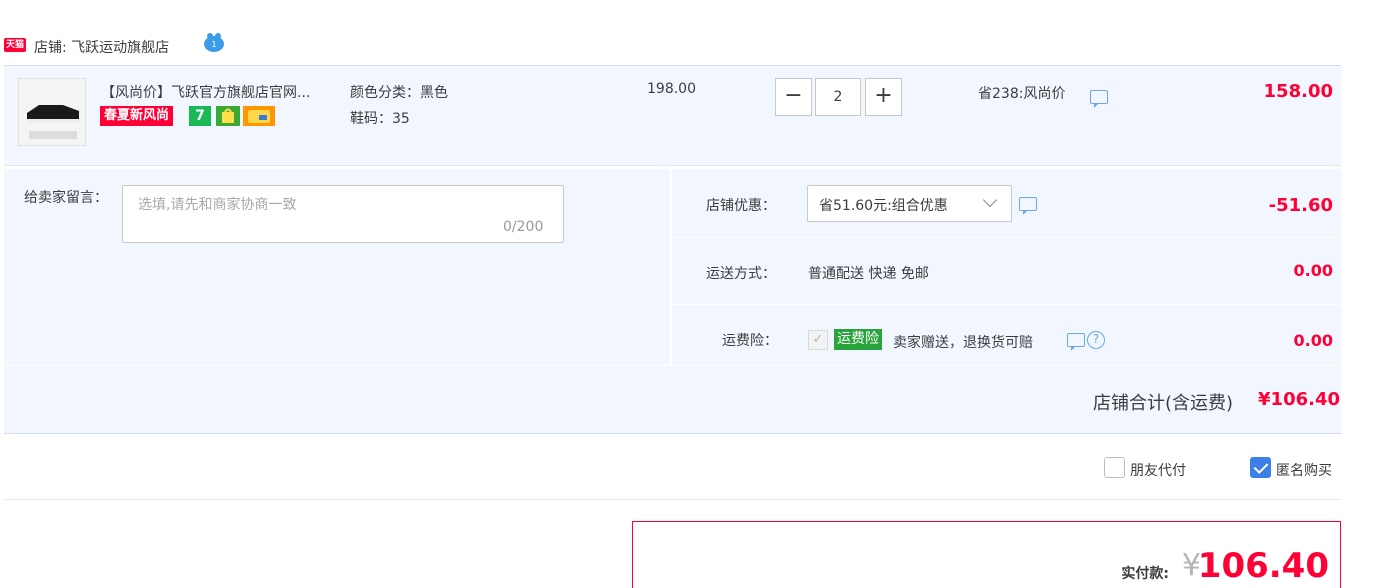 The width and height of the screenshot is (1385, 588). What do you see at coordinates (838, 97) in the screenshot?
I see `quantity-input: 2` at bounding box center [838, 97].